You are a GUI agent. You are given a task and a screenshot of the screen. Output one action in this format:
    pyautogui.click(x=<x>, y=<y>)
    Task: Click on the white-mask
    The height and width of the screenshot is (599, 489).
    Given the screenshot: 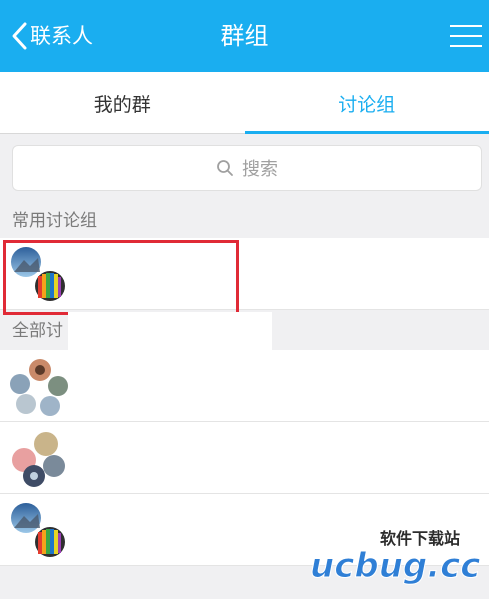 What is the action you would take?
    pyautogui.click(x=170, y=331)
    